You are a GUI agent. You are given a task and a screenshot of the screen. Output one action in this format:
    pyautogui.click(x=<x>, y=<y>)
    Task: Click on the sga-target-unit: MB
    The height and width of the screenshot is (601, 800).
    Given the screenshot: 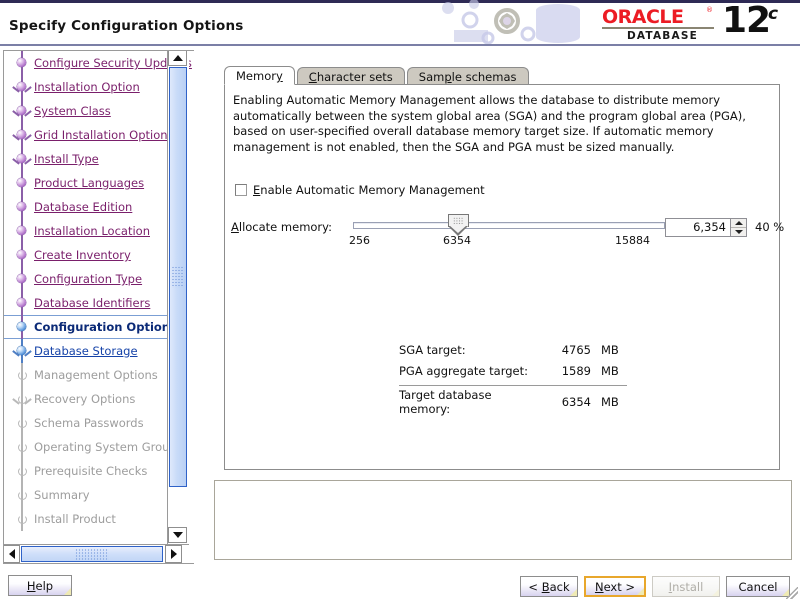 What is the action you would take?
    pyautogui.click(x=610, y=349)
    